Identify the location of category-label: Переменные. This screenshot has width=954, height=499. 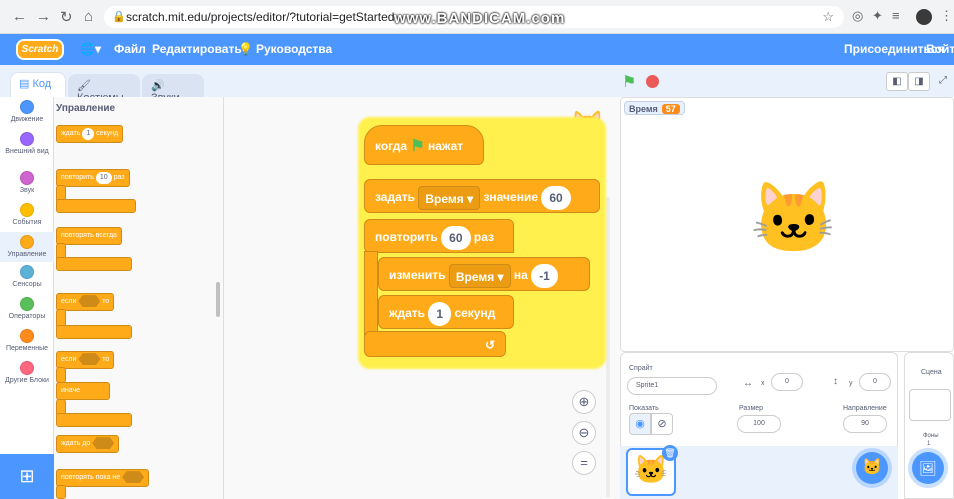
(27, 348).